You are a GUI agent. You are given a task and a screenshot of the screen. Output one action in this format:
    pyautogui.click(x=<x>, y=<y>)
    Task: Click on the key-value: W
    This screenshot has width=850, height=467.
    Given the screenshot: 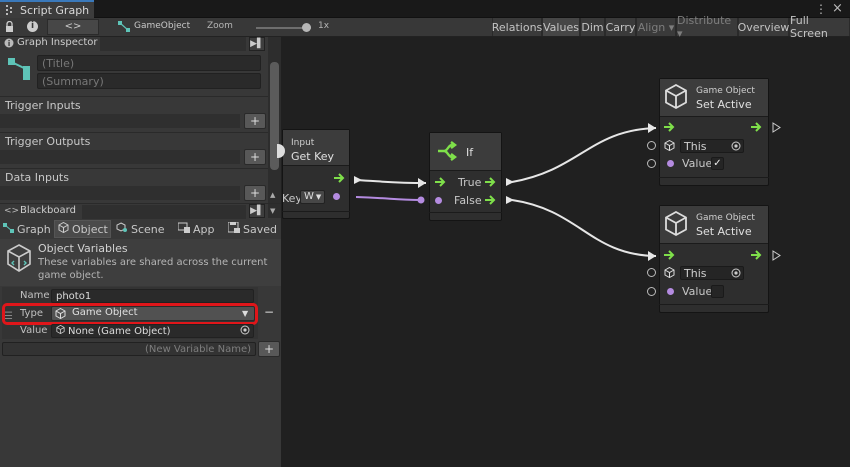 What is the action you would take?
    pyautogui.click(x=309, y=196)
    